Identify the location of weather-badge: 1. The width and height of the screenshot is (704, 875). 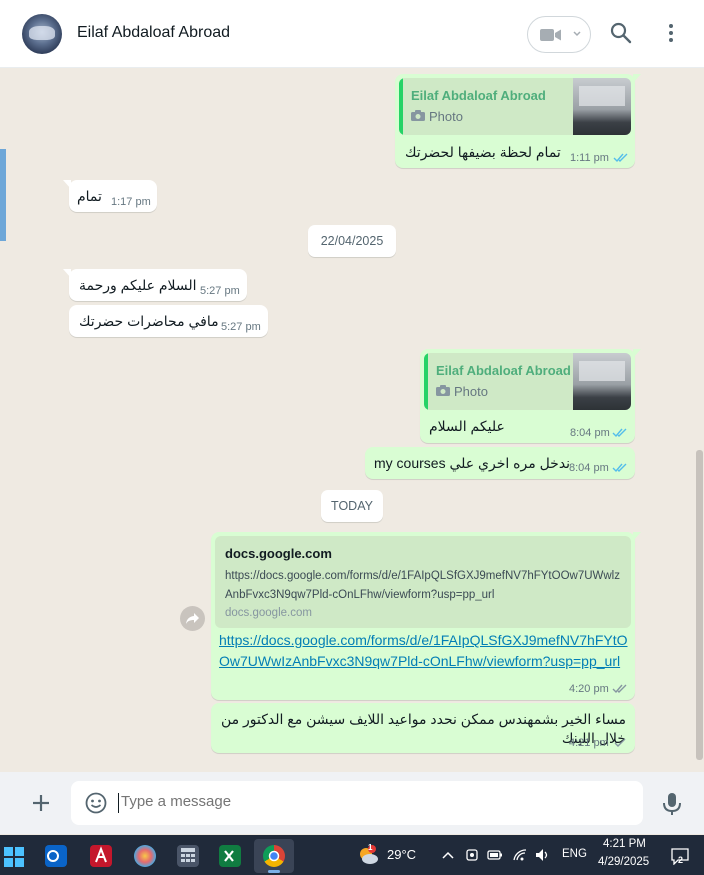
(370, 847).